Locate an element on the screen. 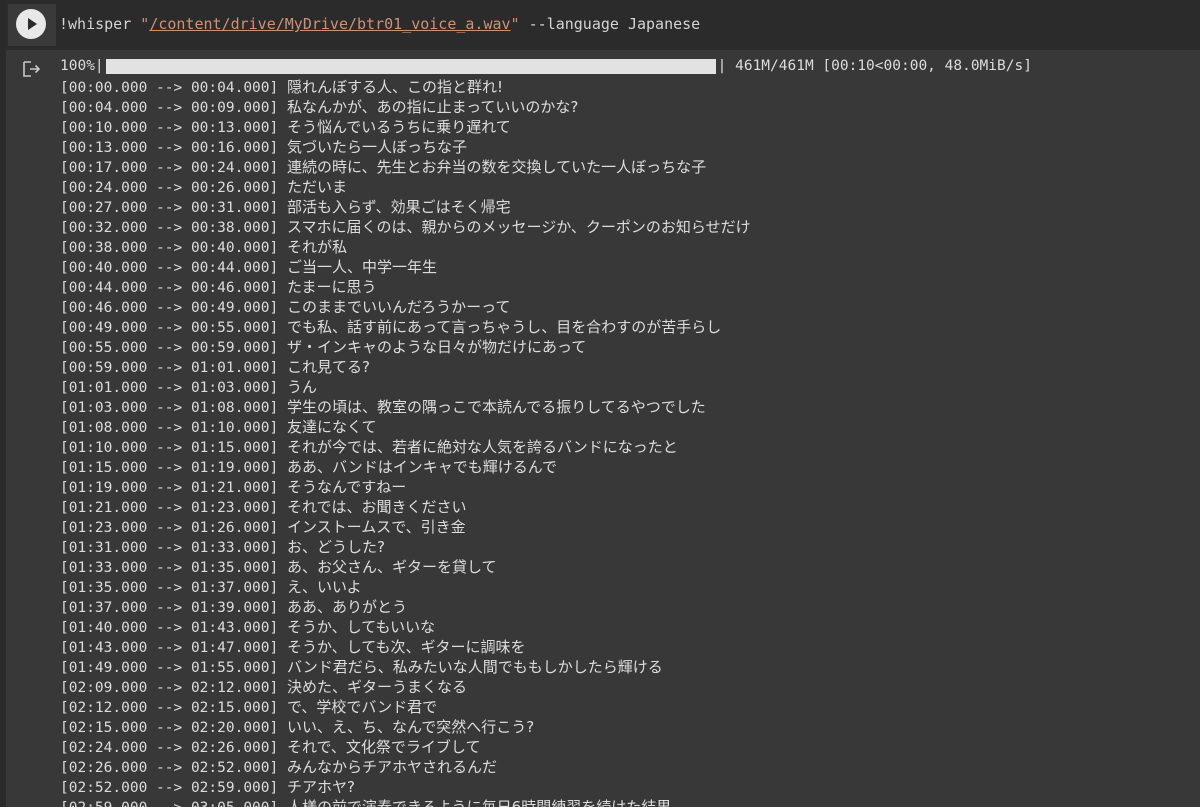 The height and width of the screenshot is (807, 1200). play-icon is located at coordinates (32, 24).